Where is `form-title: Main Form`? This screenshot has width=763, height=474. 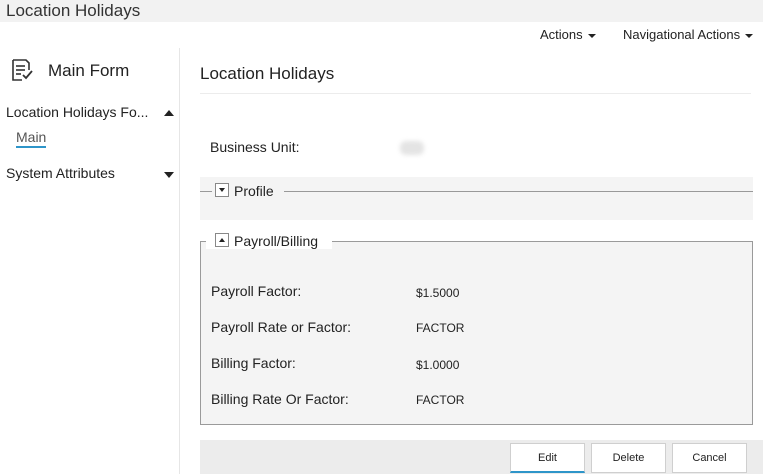
form-title: Main Form is located at coordinates (89, 70).